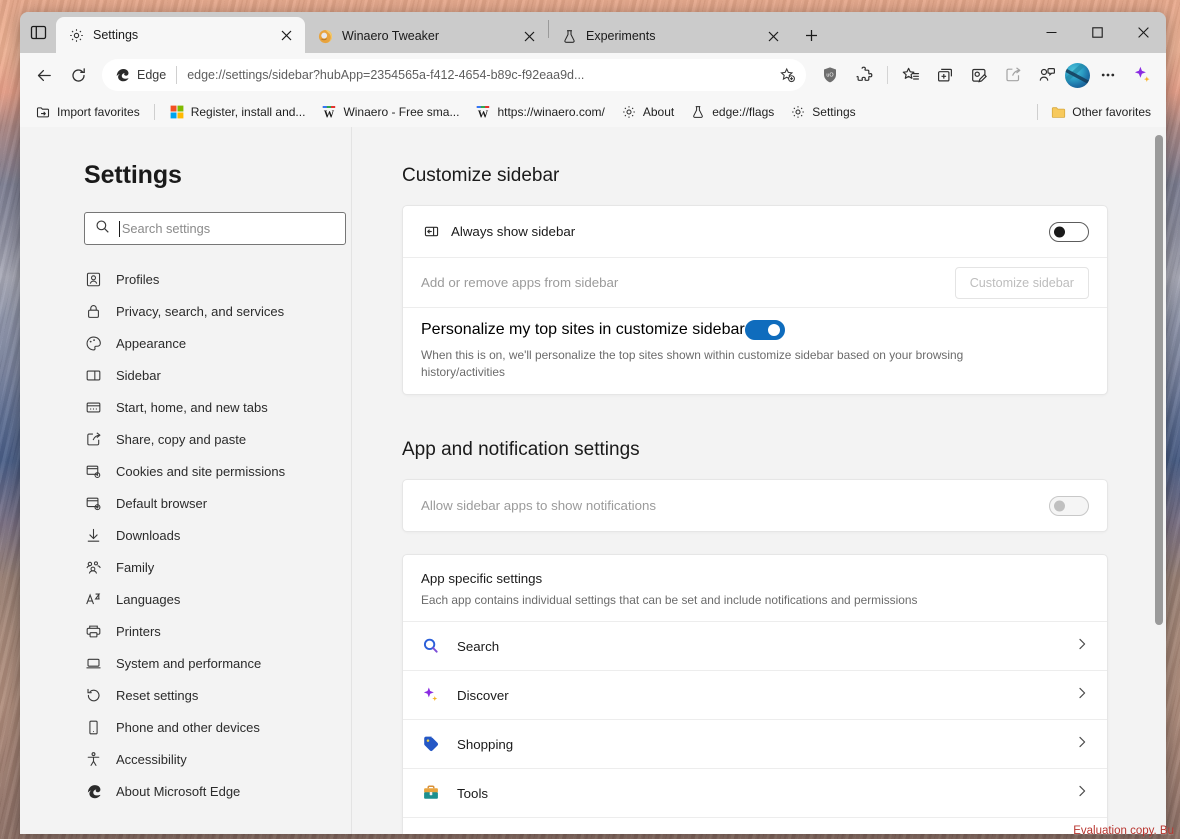  I want to click on allow-notifications-label: Allow sidebar apps to show notifications, so click(539, 506).